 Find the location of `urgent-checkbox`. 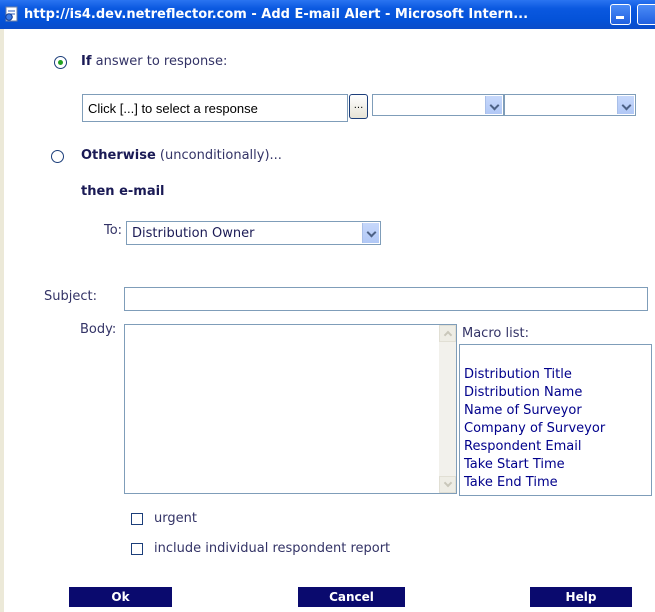

urgent-checkbox is located at coordinates (137, 519).